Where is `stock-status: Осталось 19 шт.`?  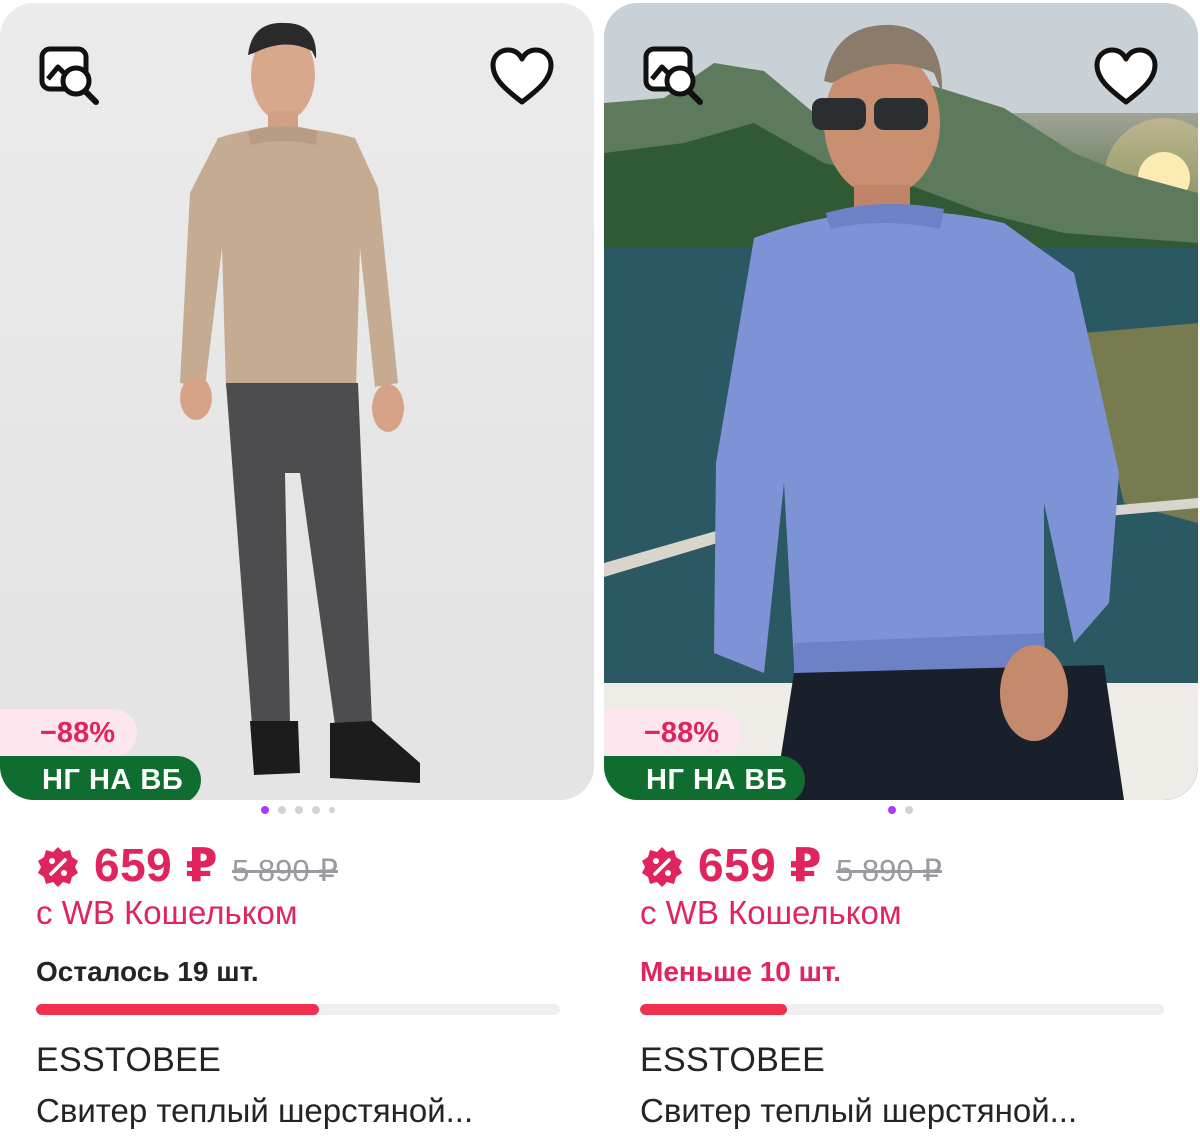 stock-status: Осталось 19 шт. is located at coordinates (147, 971).